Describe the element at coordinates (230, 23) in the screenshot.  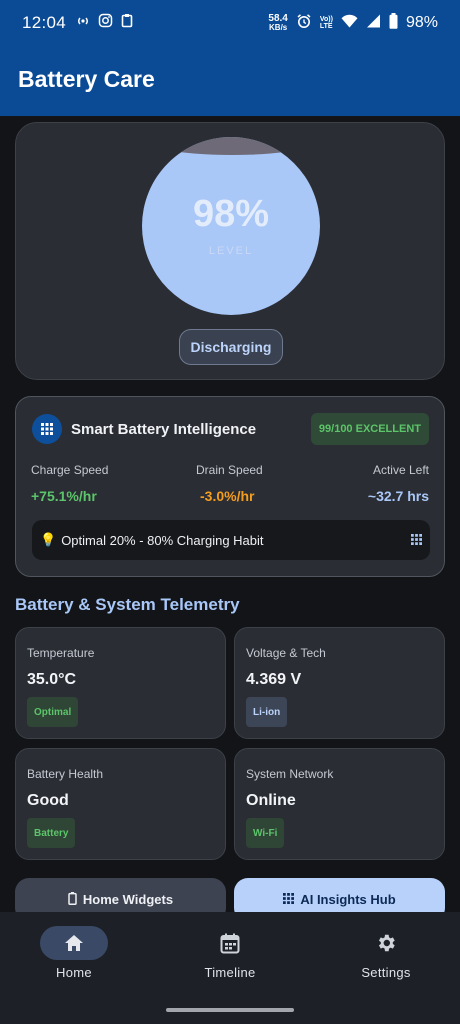
I see `status-bar: 12:04 58.4 KB/s Vo)) LTE 98%` at that location.